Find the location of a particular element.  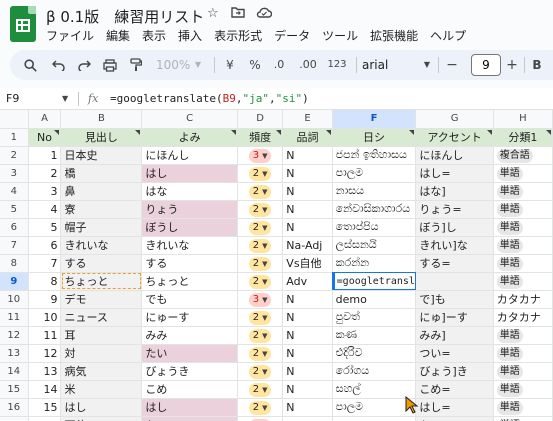

pos-cell: Na-Adj is located at coordinates (307, 245).